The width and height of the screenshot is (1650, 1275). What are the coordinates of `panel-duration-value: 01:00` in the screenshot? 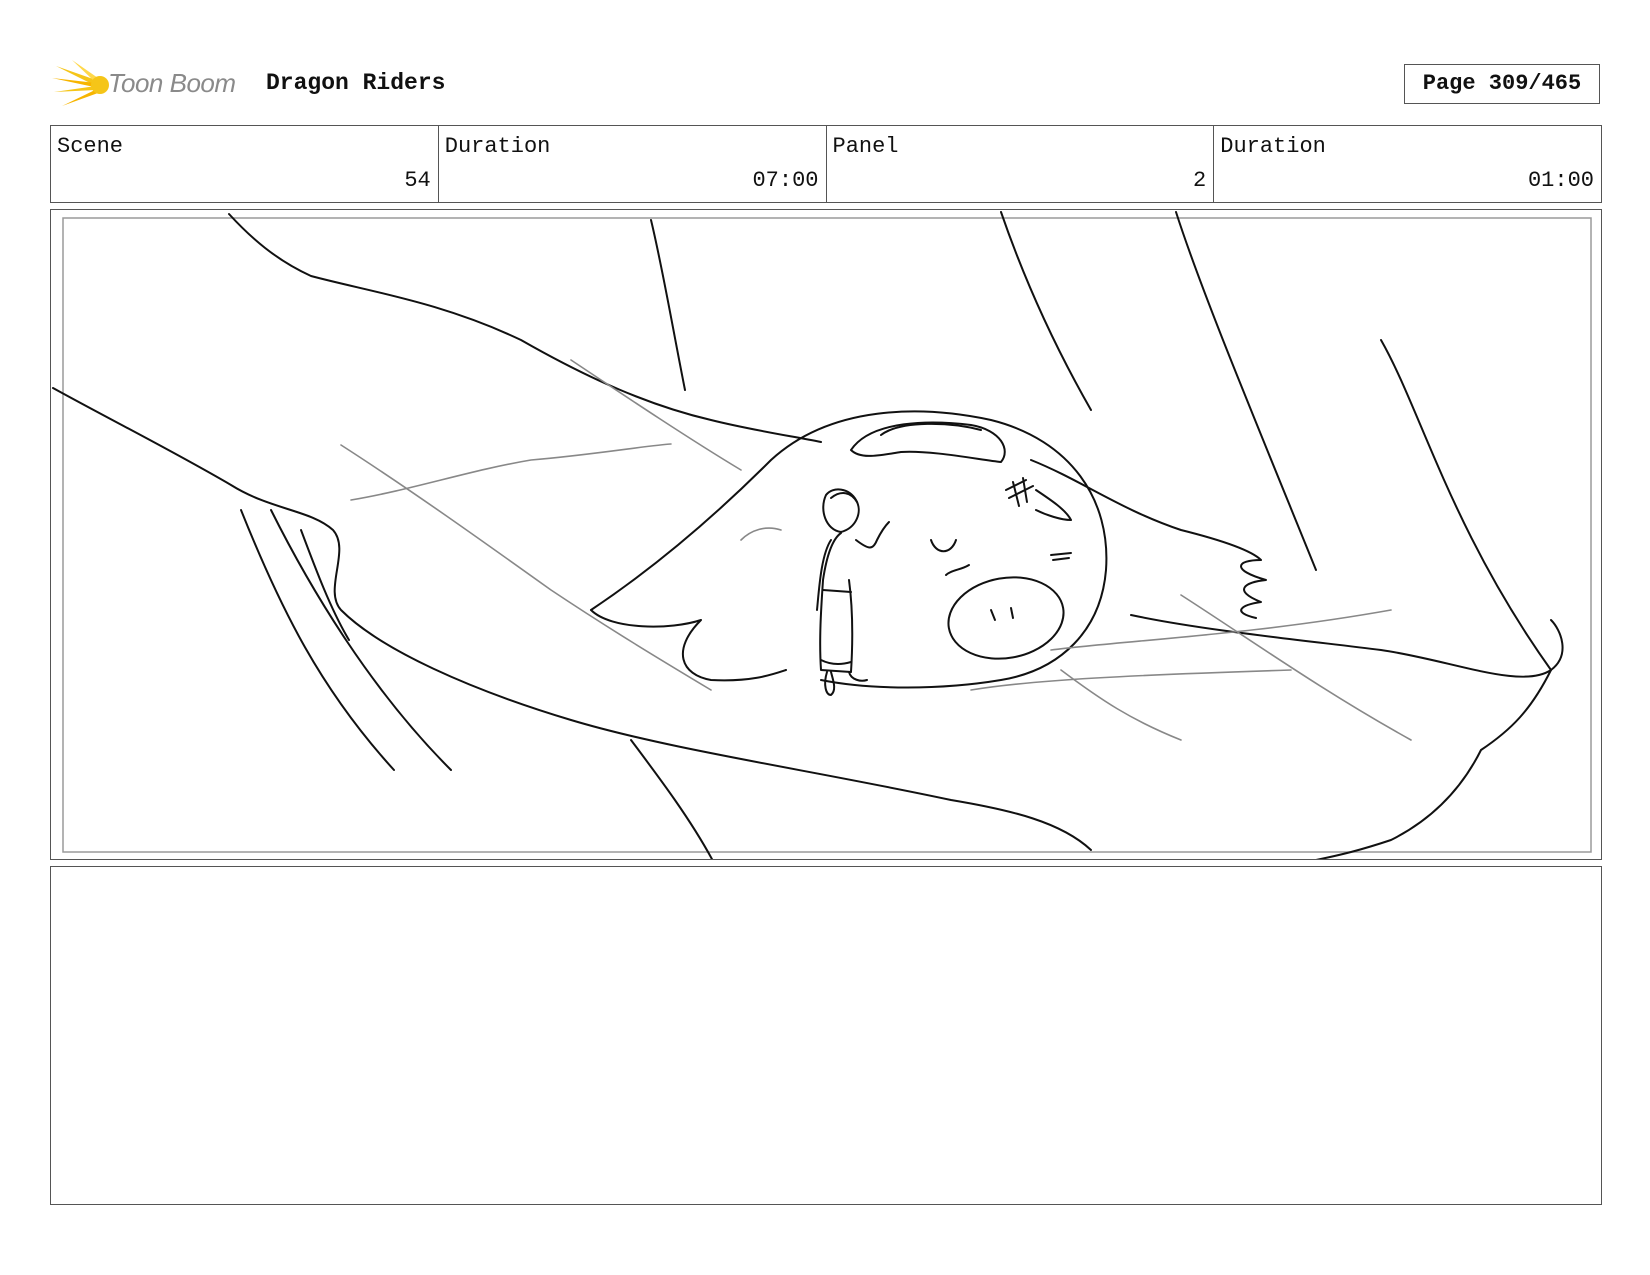 It's located at (1560, 180).